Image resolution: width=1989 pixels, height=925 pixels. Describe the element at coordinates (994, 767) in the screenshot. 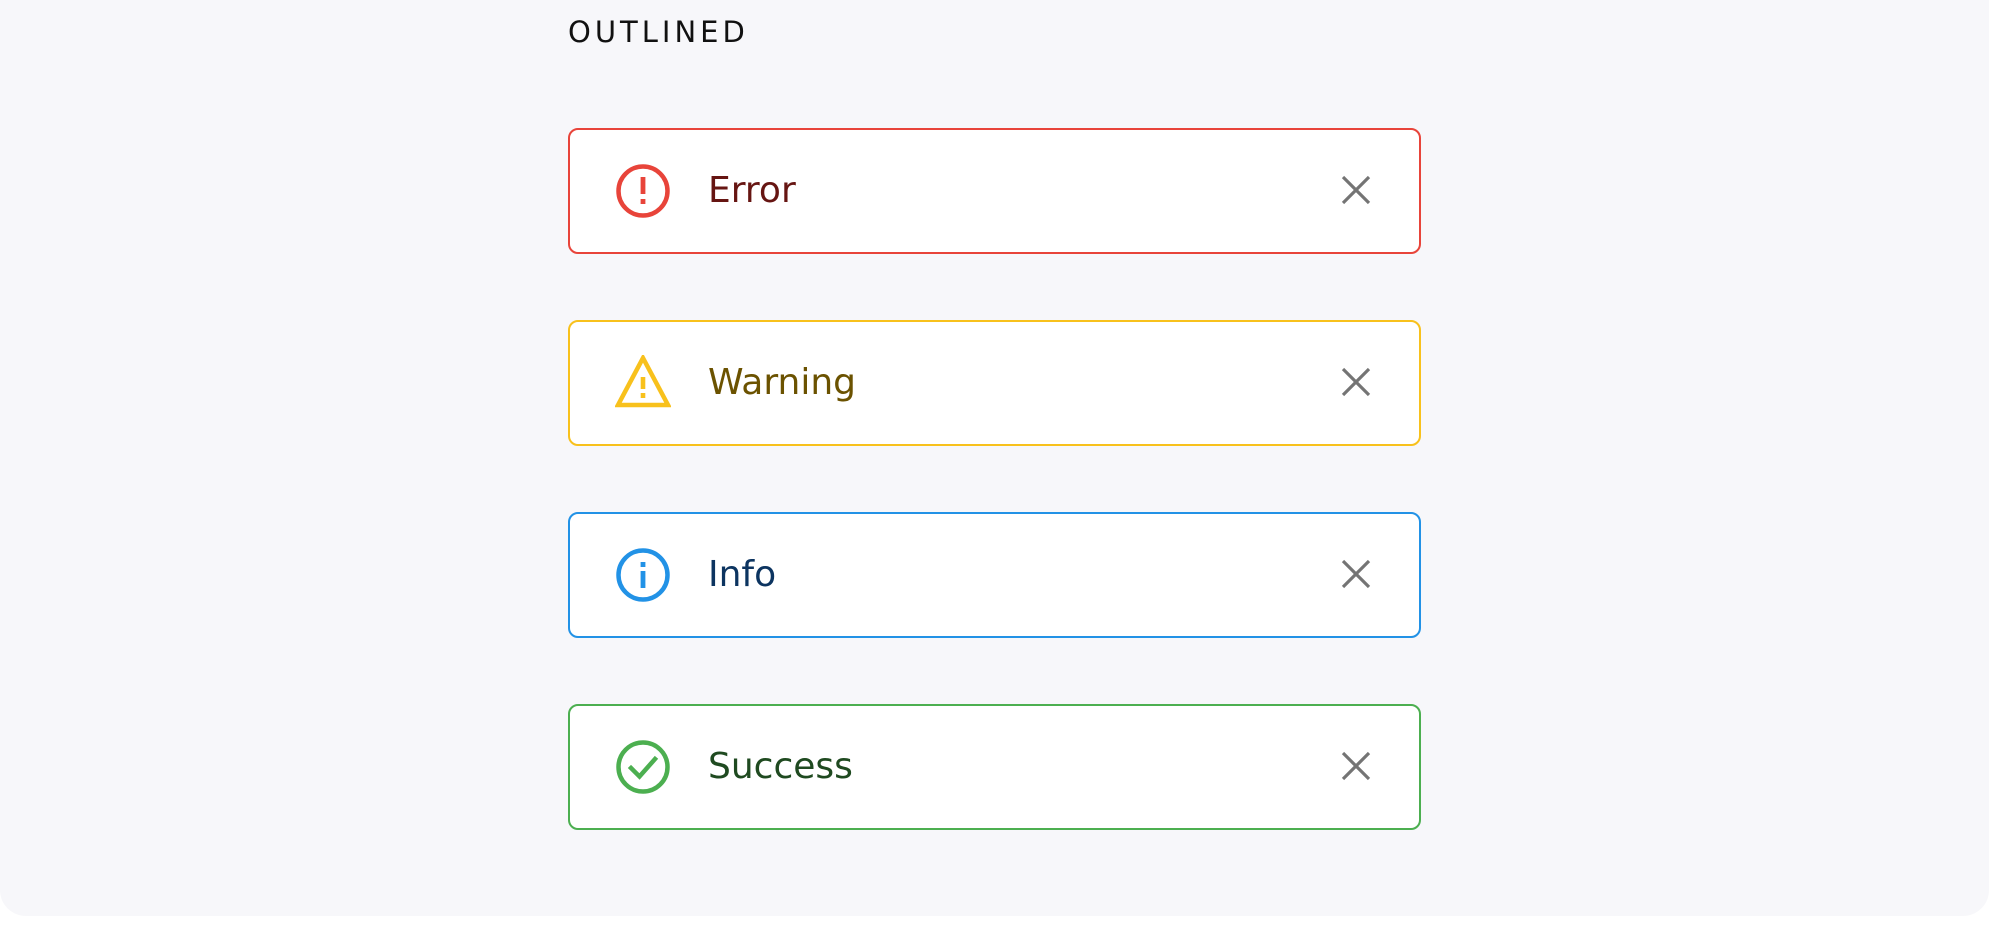

I see `success-alert: Success` at that location.